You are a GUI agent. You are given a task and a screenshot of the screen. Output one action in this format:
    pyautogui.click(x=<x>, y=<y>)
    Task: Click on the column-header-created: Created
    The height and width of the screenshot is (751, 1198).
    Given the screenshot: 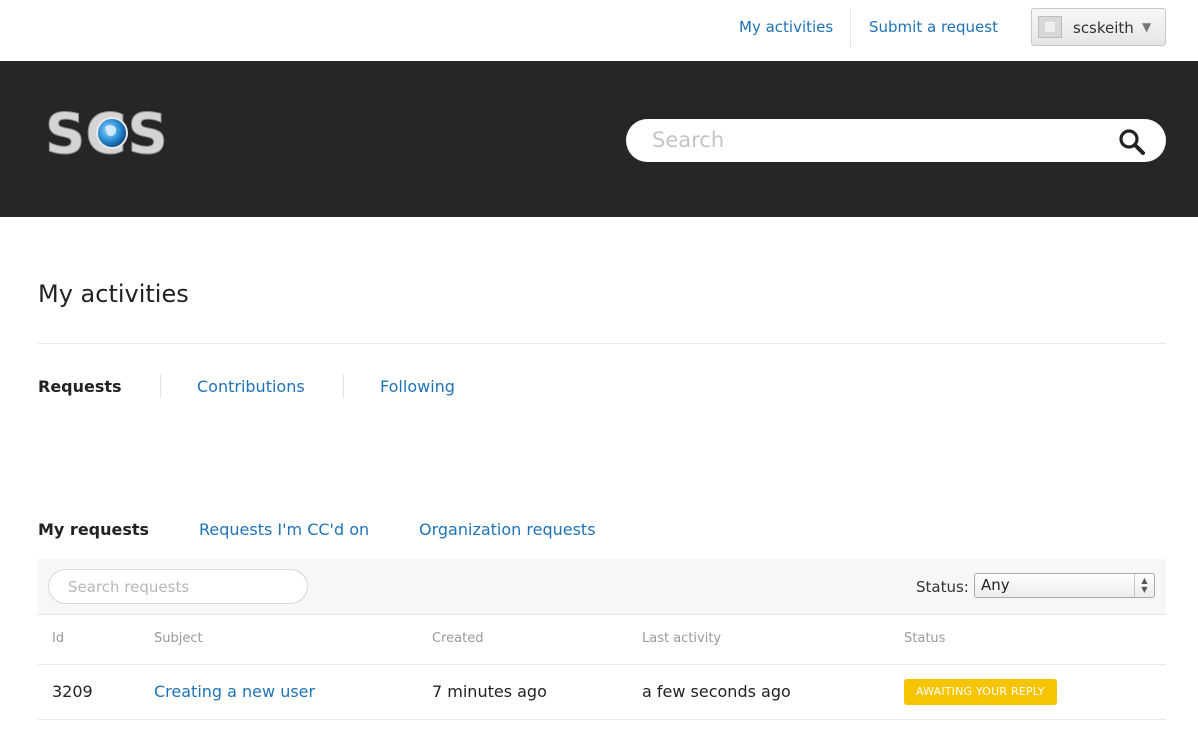 What is the action you would take?
    pyautogui.click(x=457, y=638)
    